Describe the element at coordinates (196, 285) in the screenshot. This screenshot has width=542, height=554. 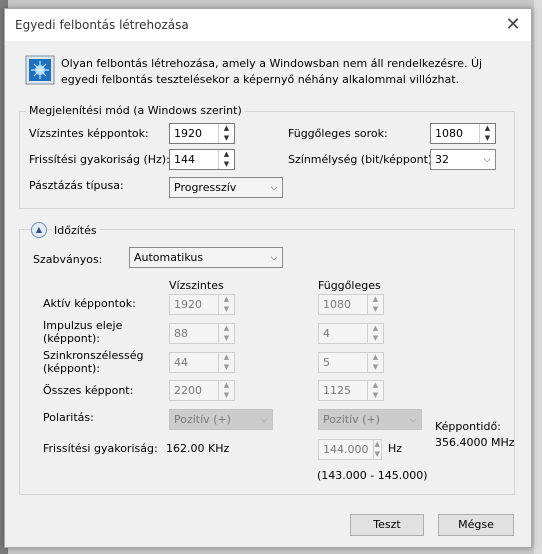
I see `column-horizontal-header: Vízszintes` at that location.